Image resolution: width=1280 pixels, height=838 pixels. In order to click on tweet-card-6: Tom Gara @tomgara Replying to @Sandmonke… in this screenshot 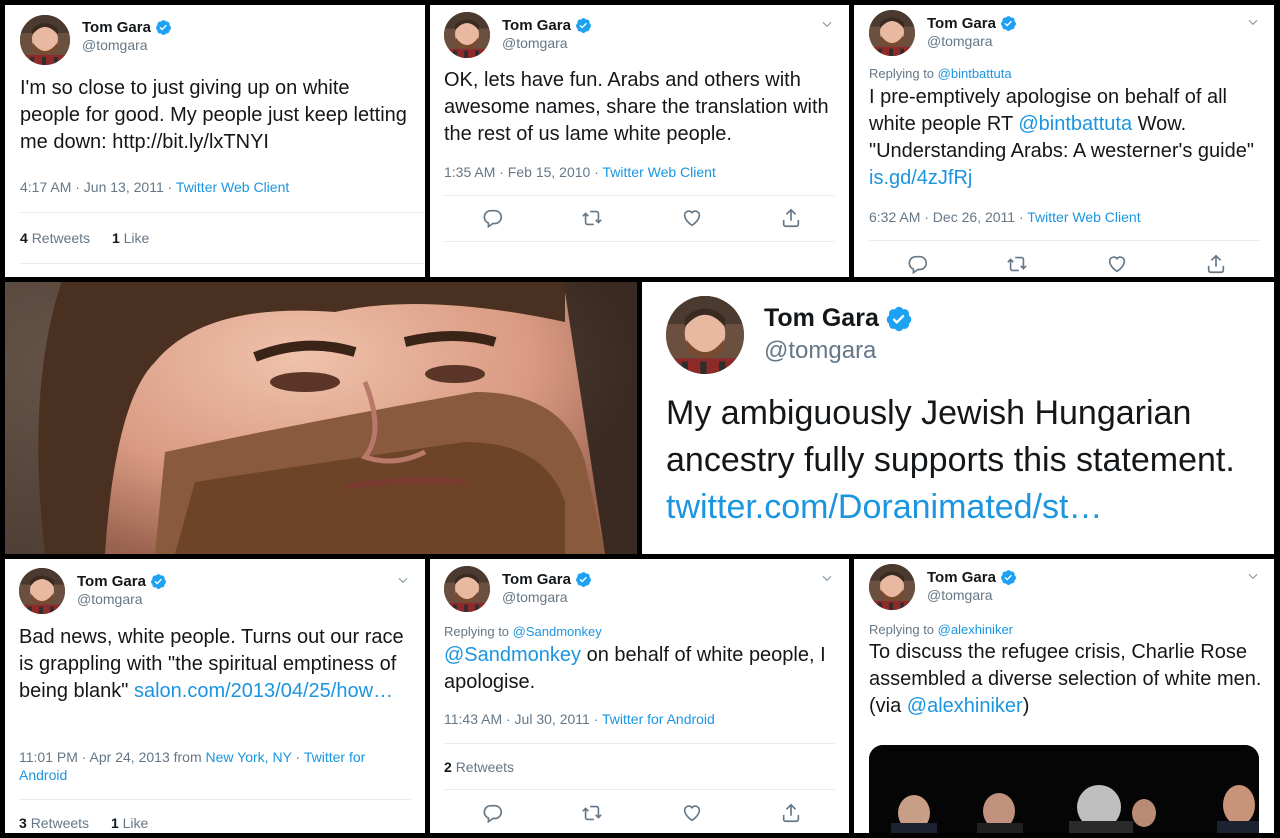, I will do `click(639, 696)`.